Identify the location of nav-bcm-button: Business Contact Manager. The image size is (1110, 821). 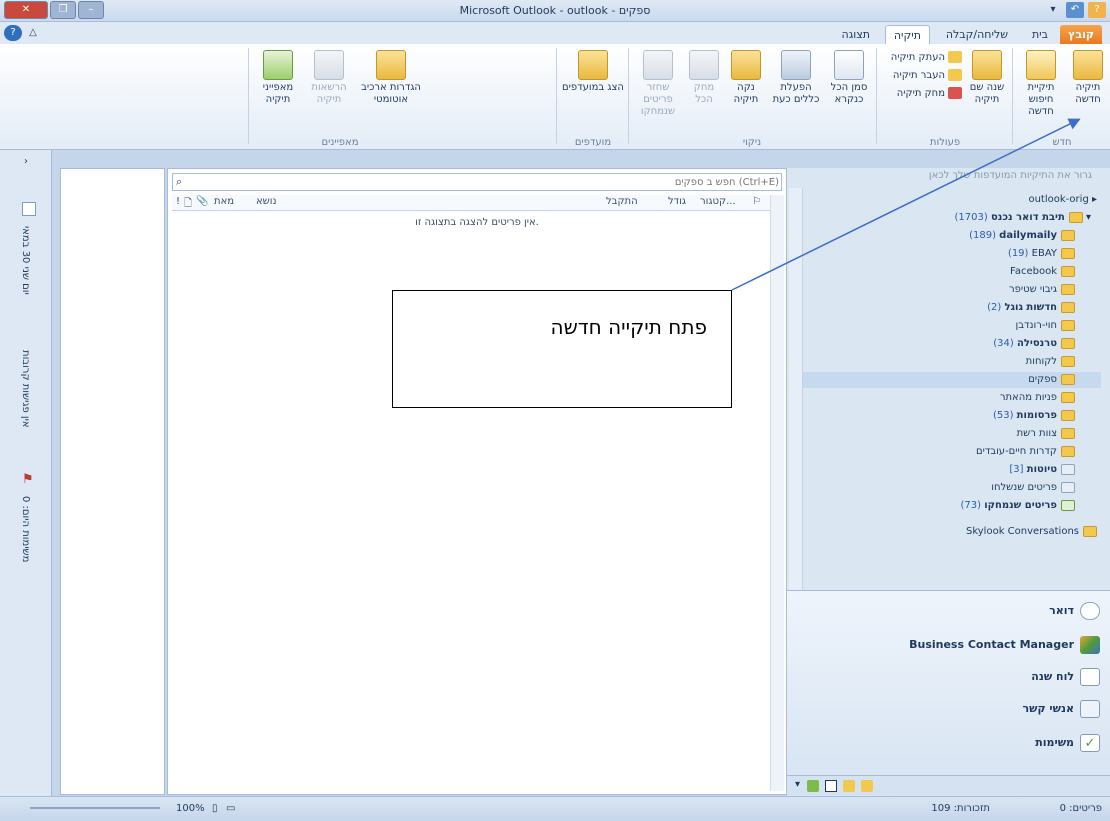
(1004, 645).